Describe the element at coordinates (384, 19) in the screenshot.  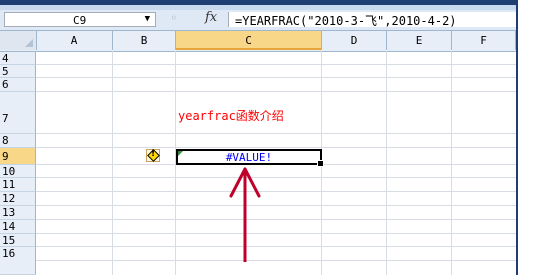
I see `formula-input: =YEARFRAC("2010-3-飞",2010-4-2)` at that location.